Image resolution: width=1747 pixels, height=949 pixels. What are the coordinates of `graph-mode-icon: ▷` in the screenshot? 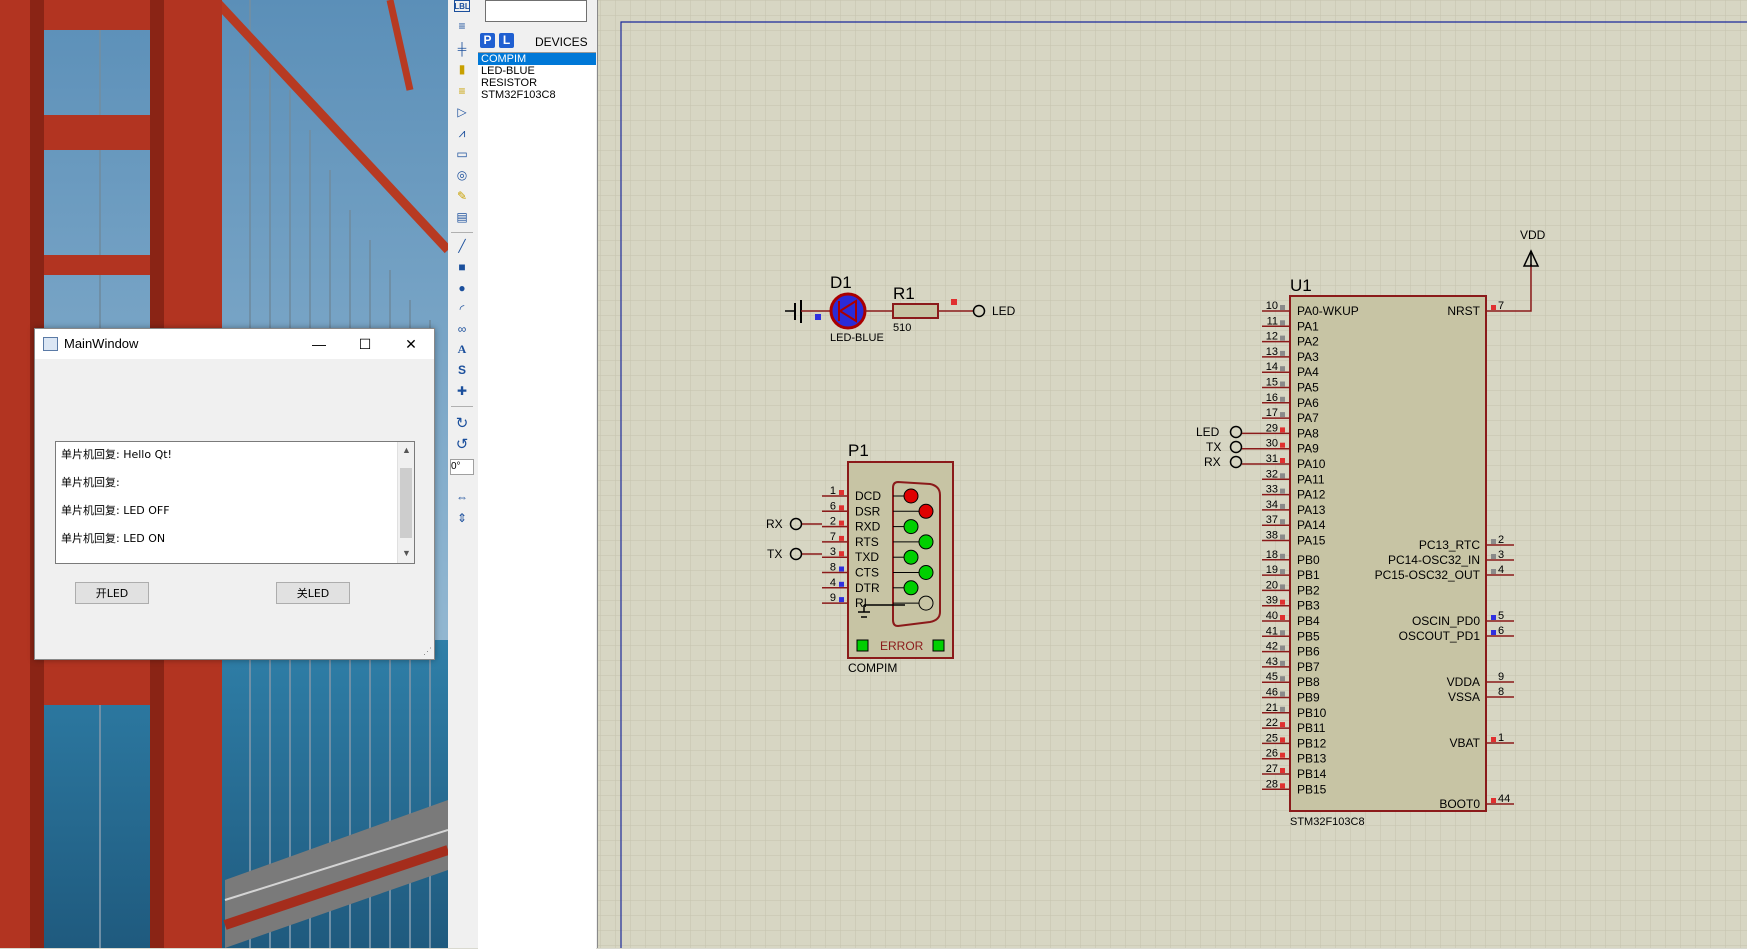 It's located at (462, 112).